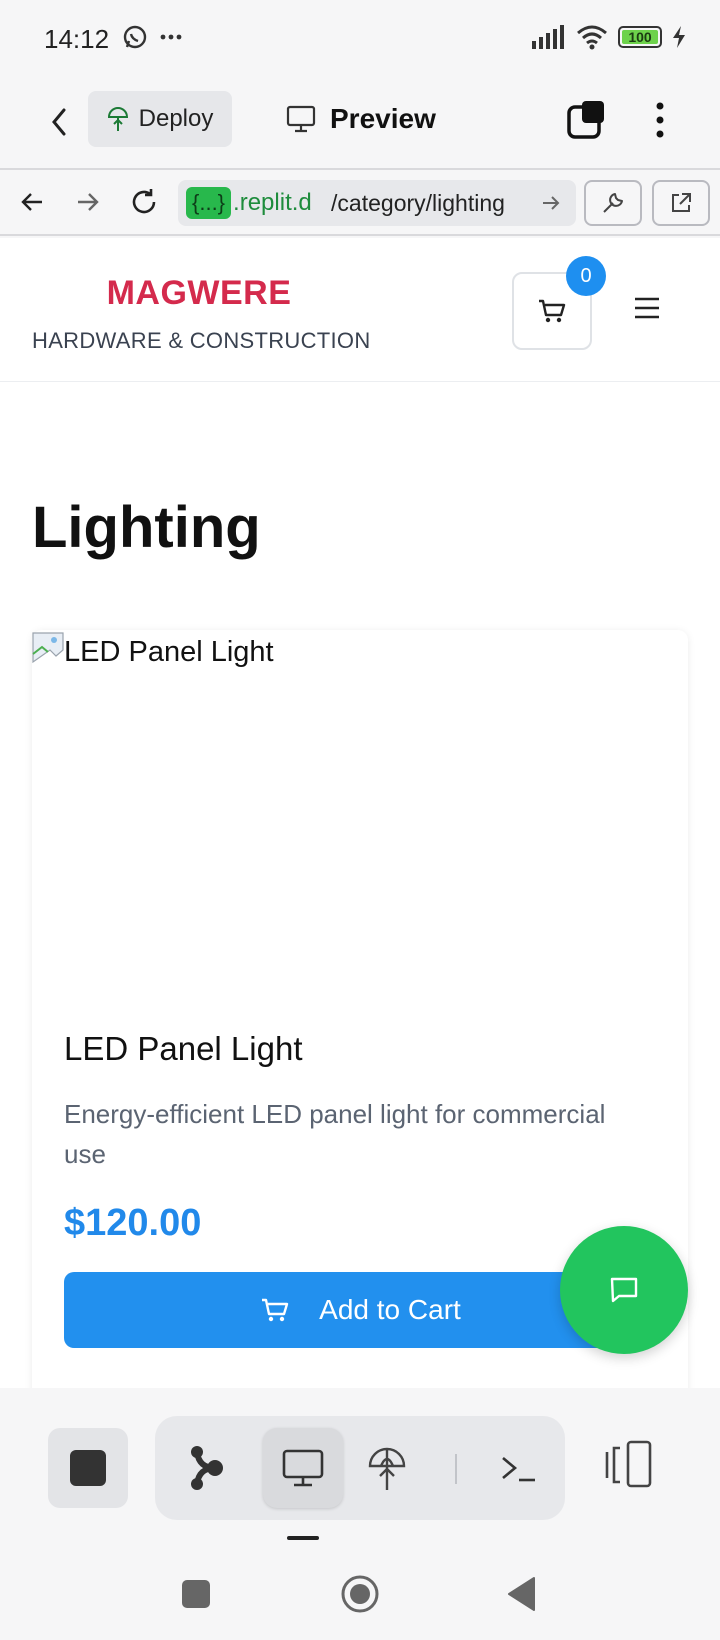  I want to click on product-name: LED Panel Light, so click(183, 1049).